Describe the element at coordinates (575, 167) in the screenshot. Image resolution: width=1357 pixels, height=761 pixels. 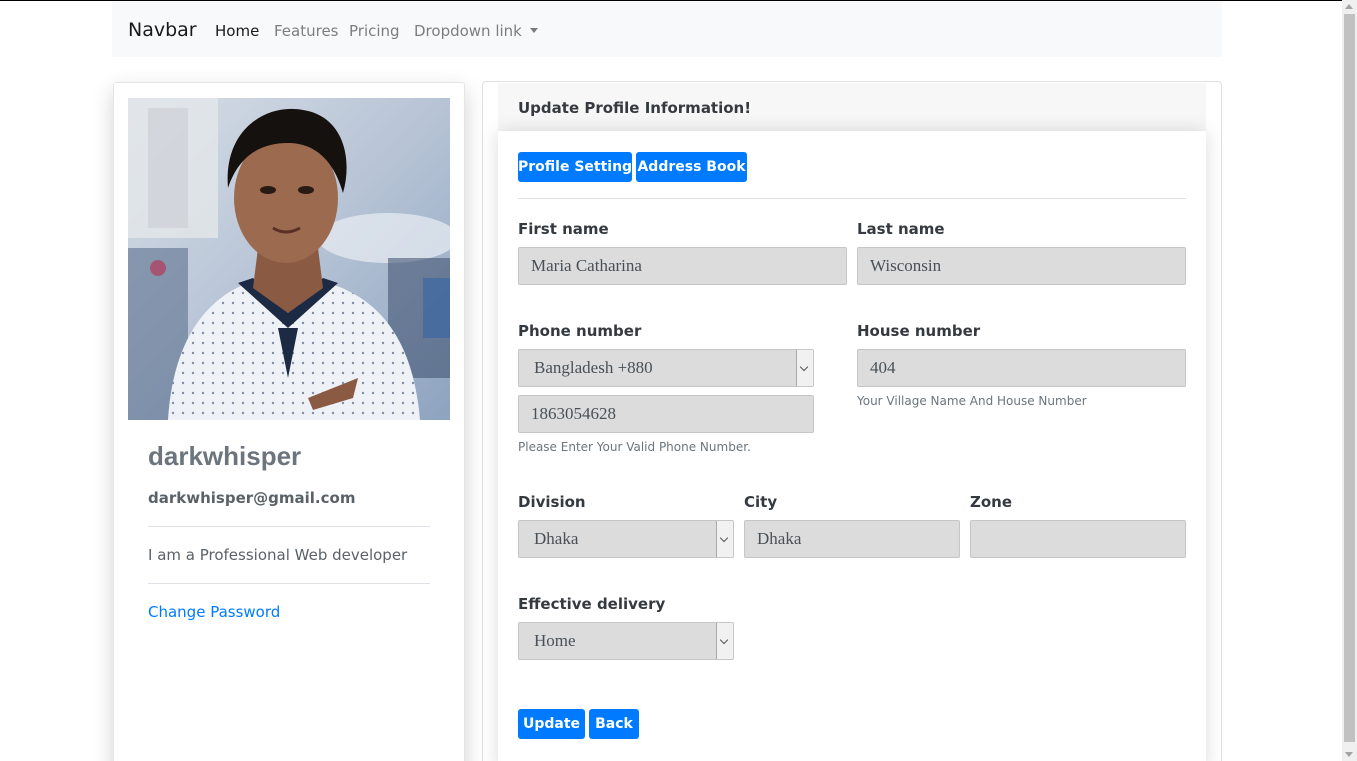
I see `profile-setting-button: Profile Setting` at that location.